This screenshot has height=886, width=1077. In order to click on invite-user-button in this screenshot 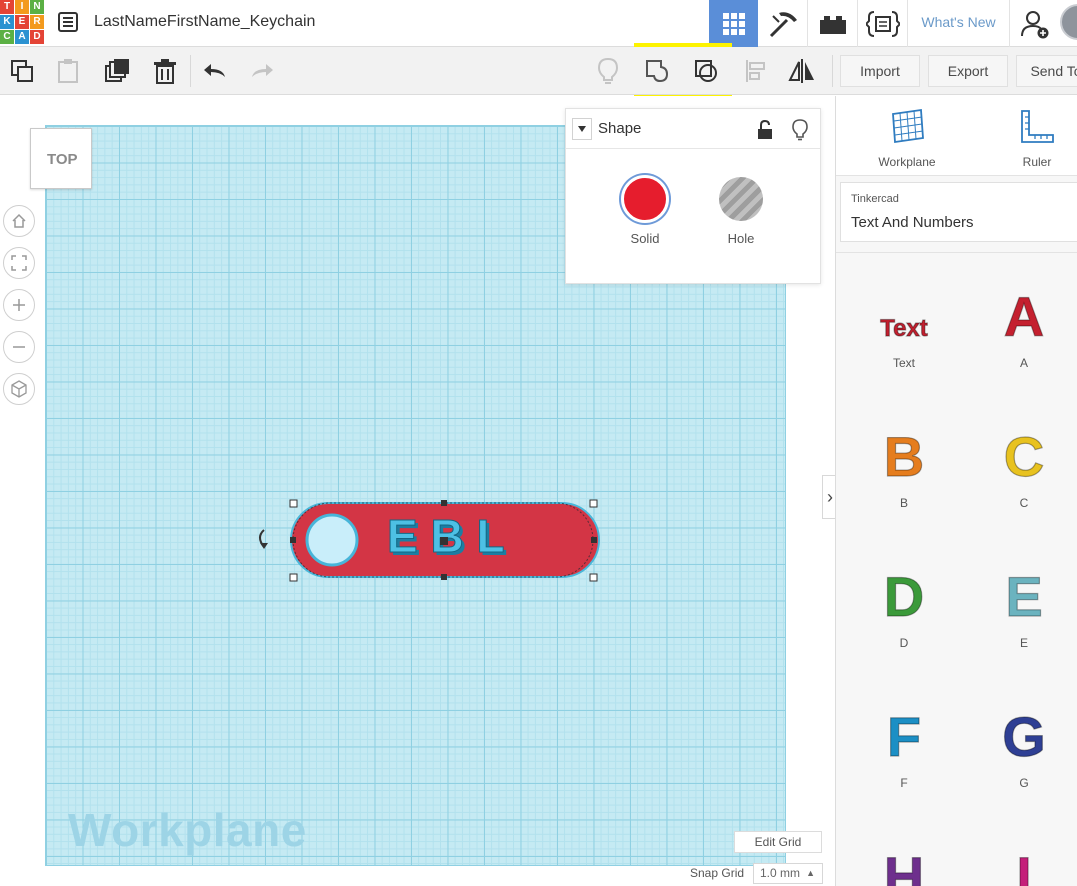, I will do `click(1035, 23)`.